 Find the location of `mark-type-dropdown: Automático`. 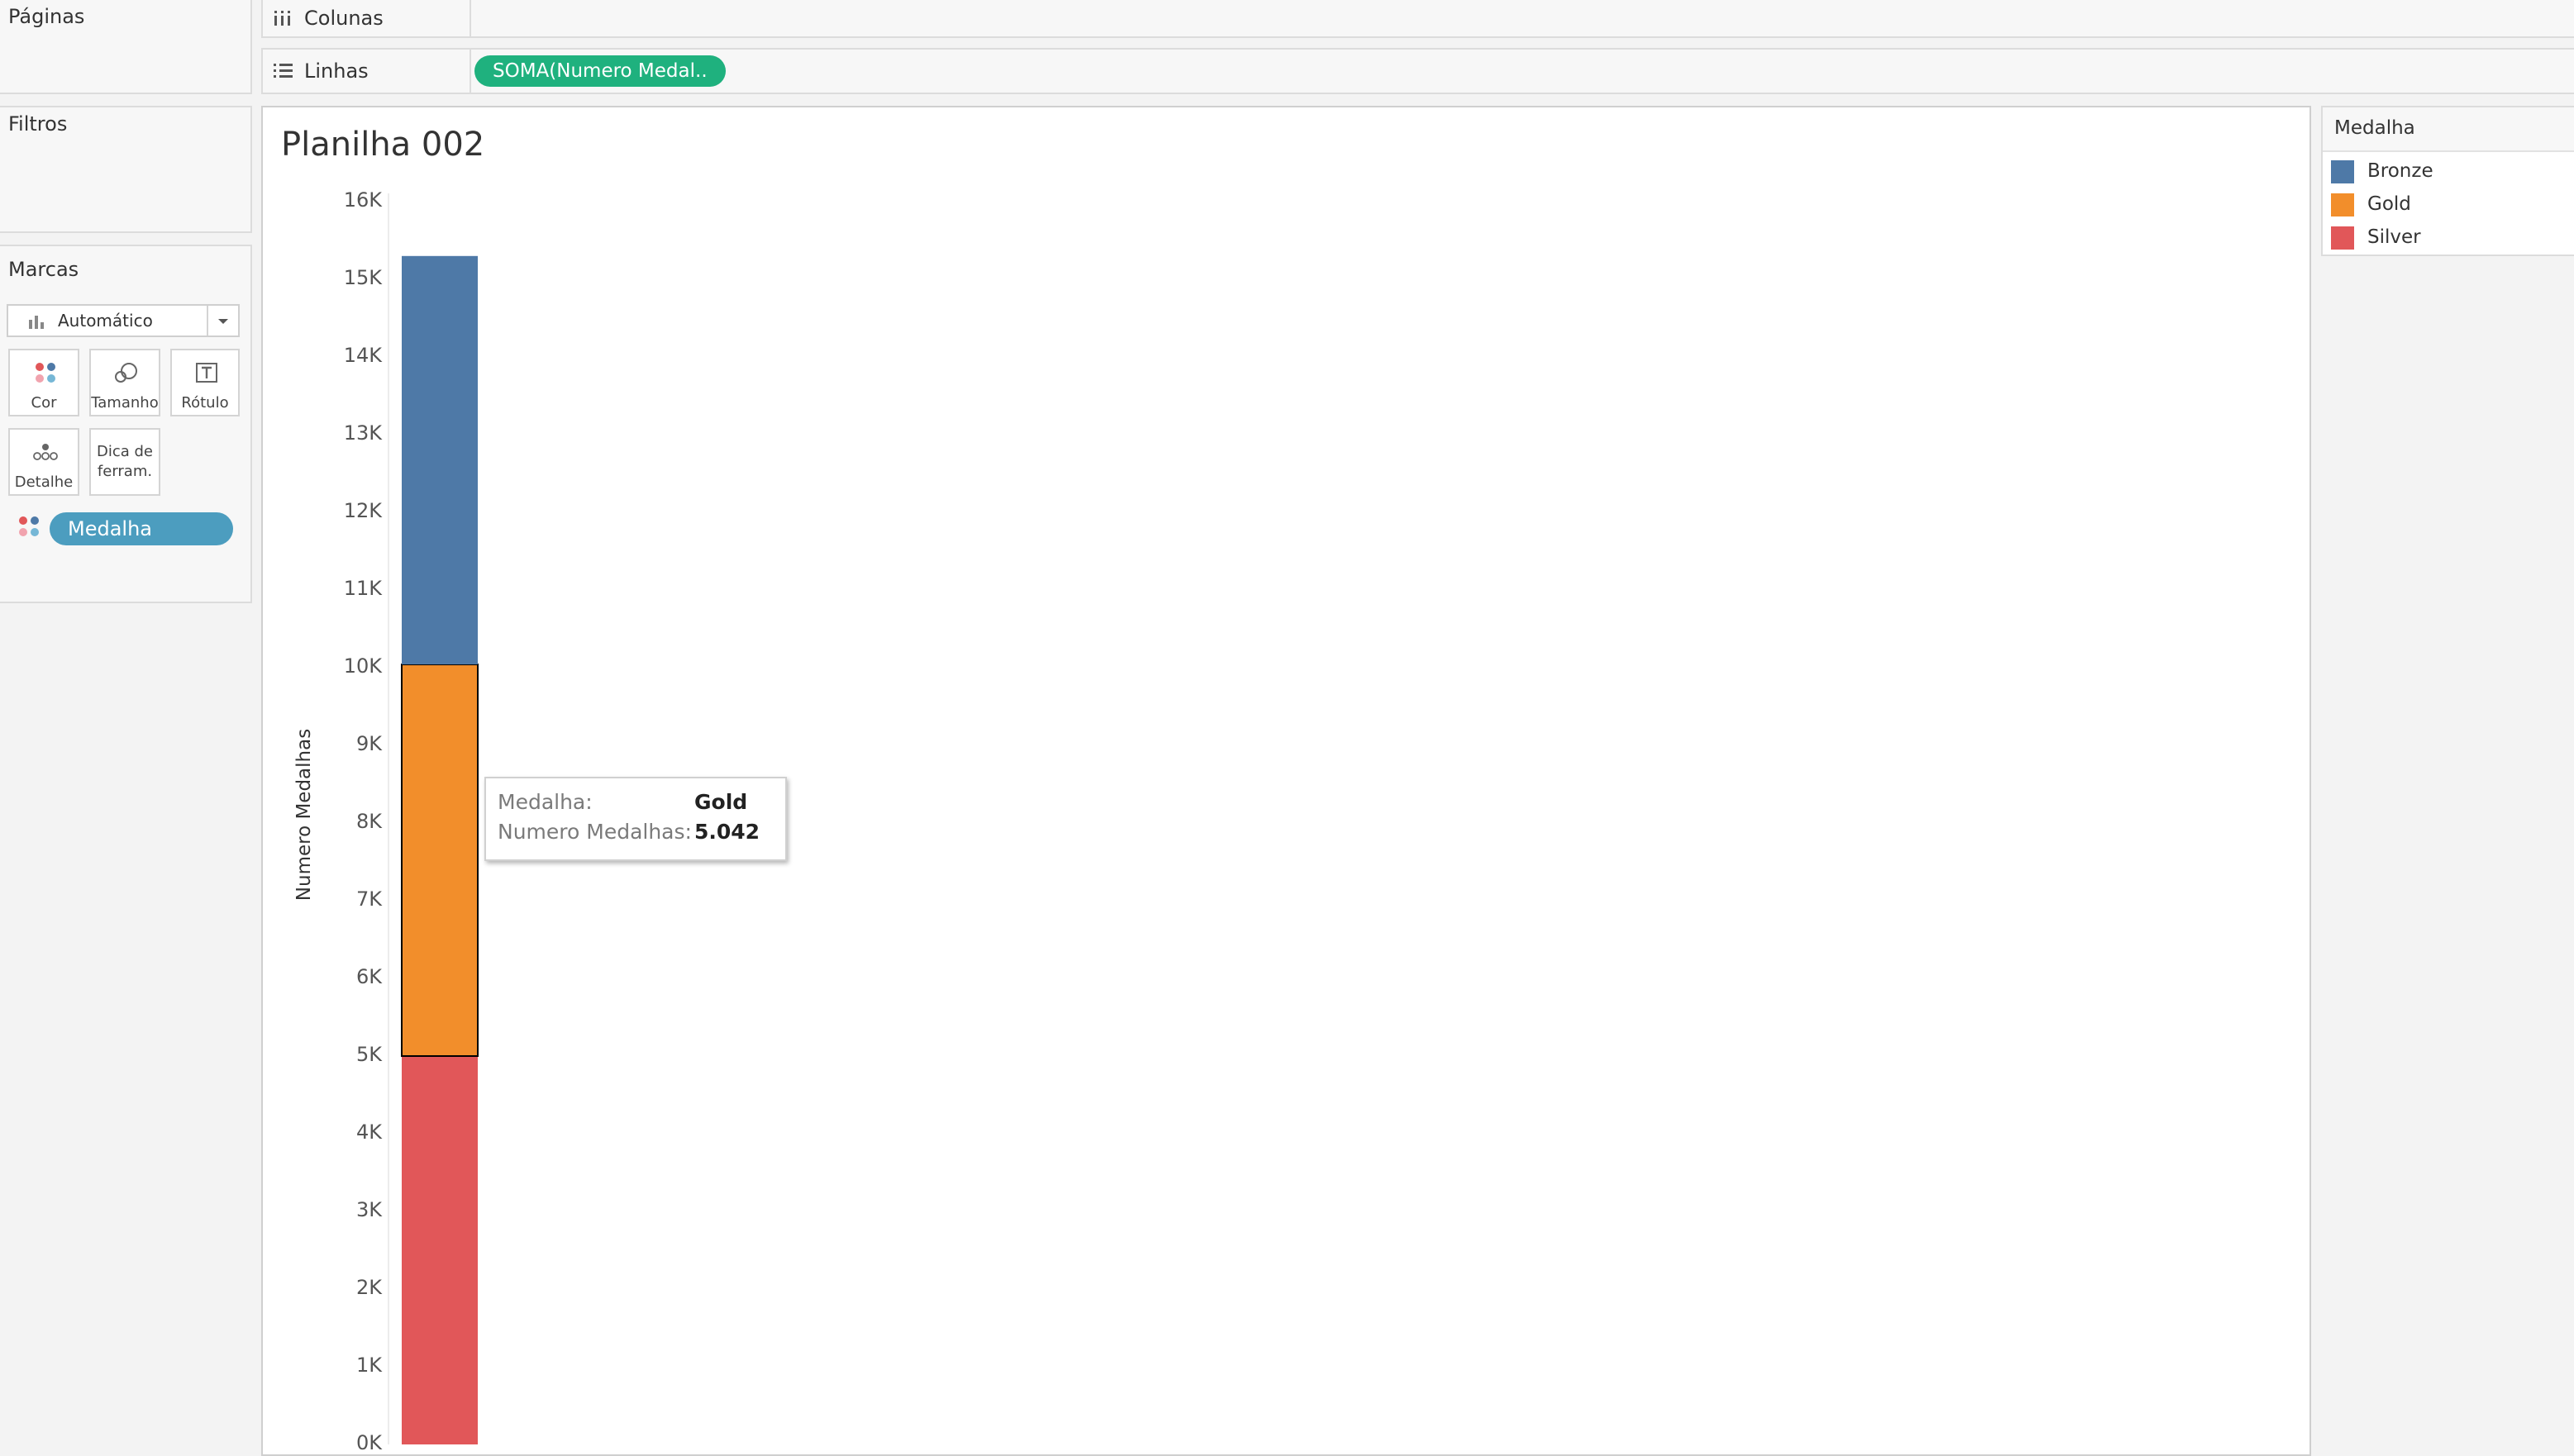

mark-type-dropdown: Automático is located at coordinates (123, 320).